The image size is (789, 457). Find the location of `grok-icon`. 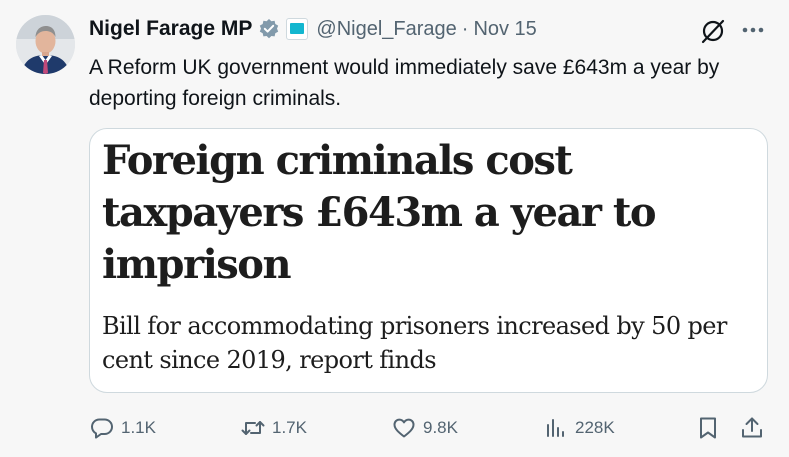

grok-icon is located at coordinates (713, 31).